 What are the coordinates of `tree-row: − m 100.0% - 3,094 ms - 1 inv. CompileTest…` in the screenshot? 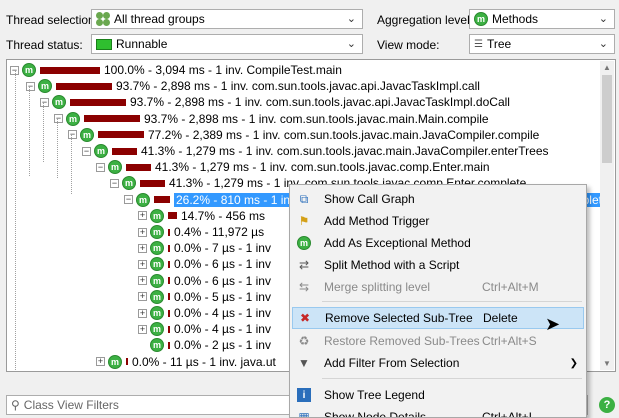 It's located at (176, 70).